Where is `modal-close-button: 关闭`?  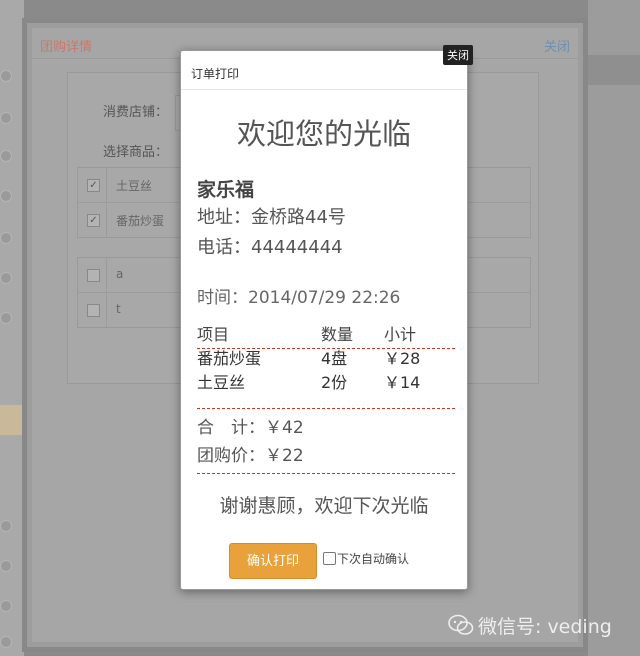
modal-close-button: 关闭 is located at coordinates (458, 55).